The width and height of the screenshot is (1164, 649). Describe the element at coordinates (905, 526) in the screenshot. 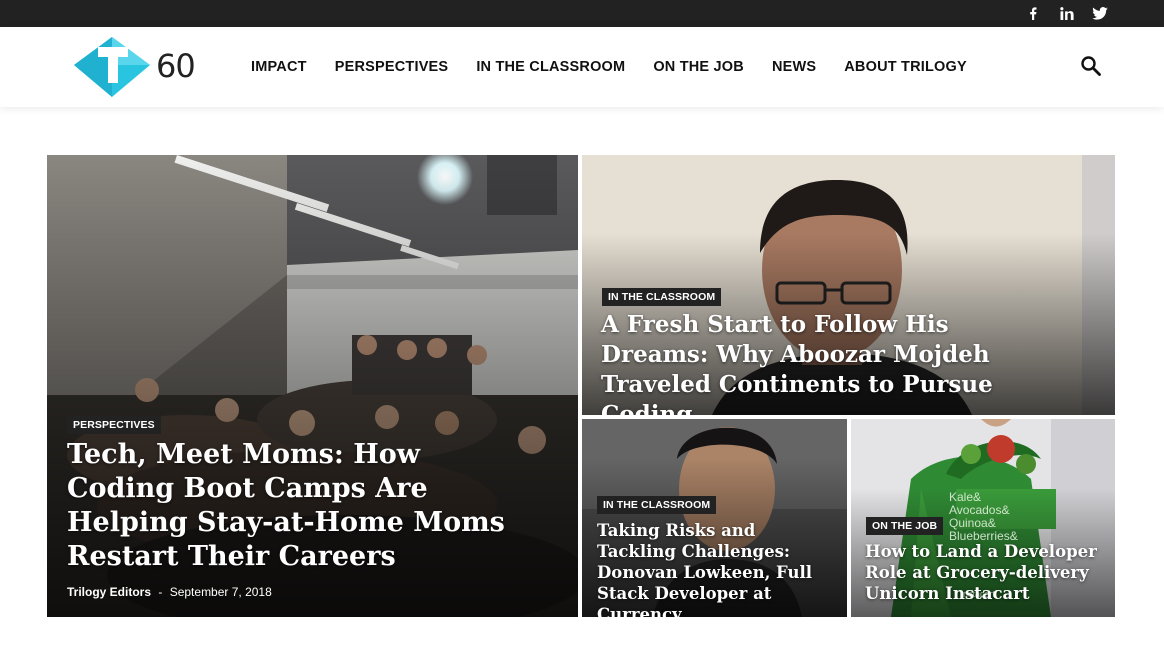

I see `category-badge: ON THE JOB` at that location.